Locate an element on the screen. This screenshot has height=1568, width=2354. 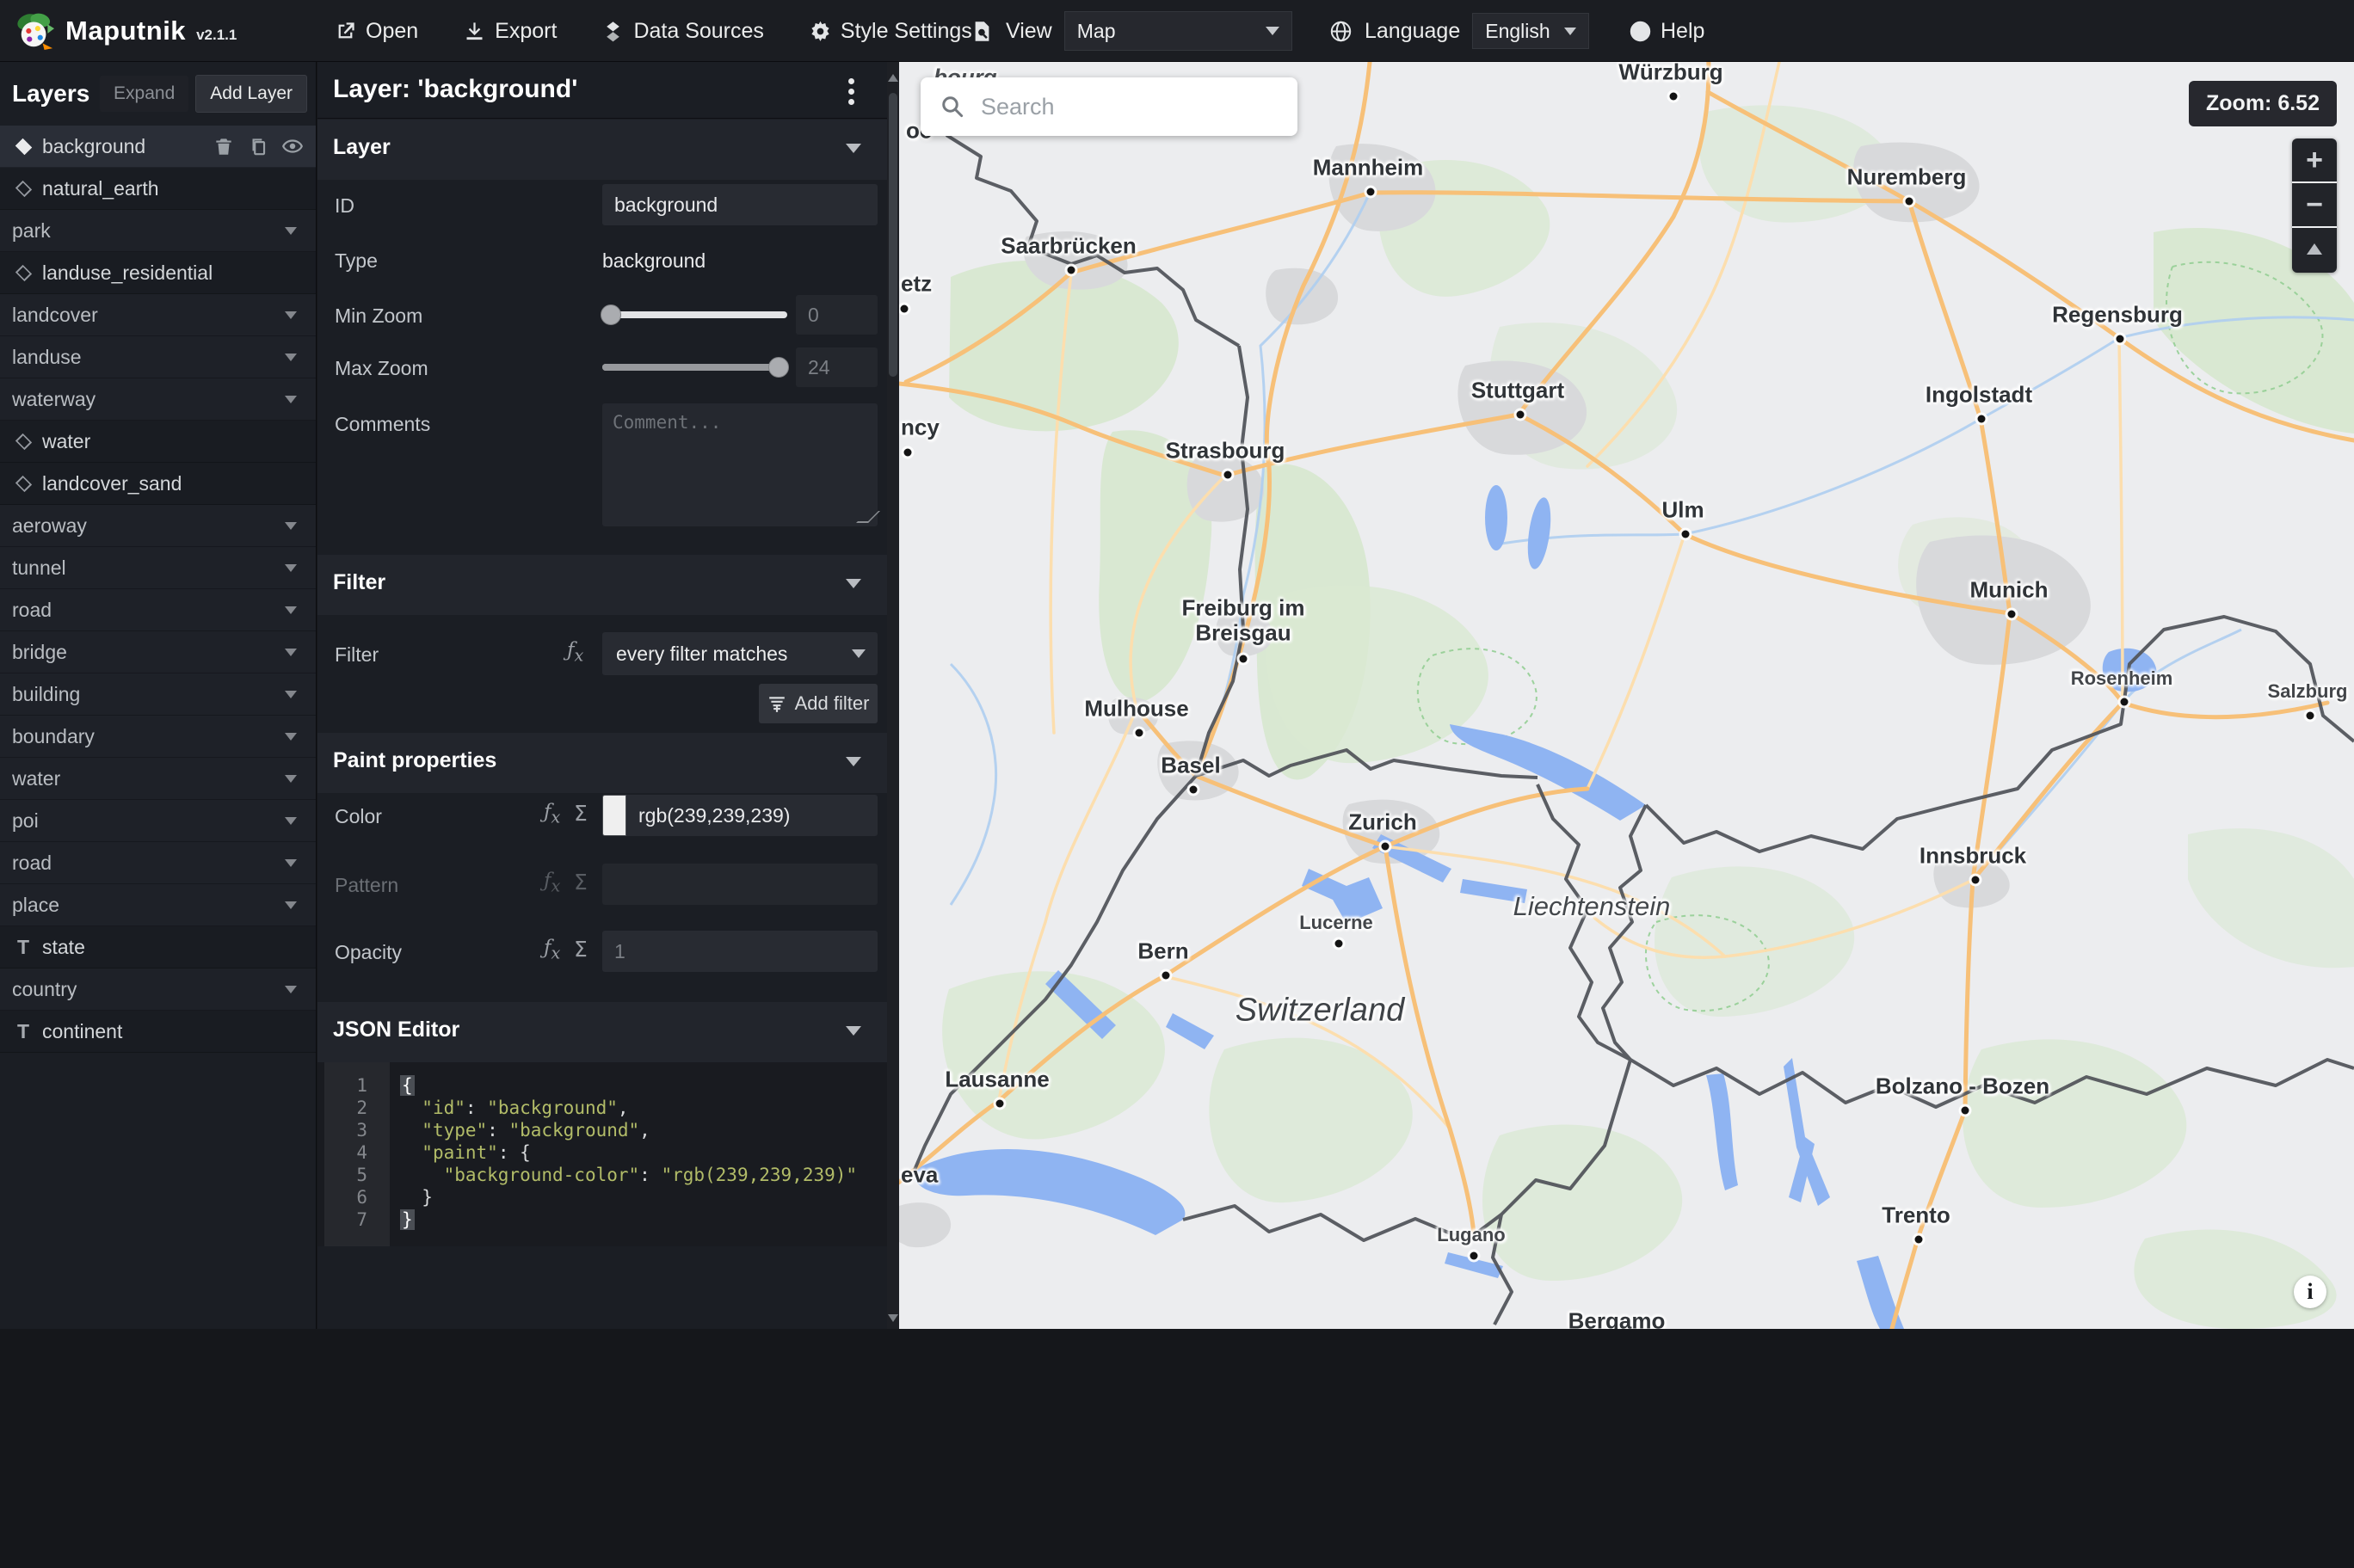
layer-list-item-place: place is located at coordinates (158, 905).